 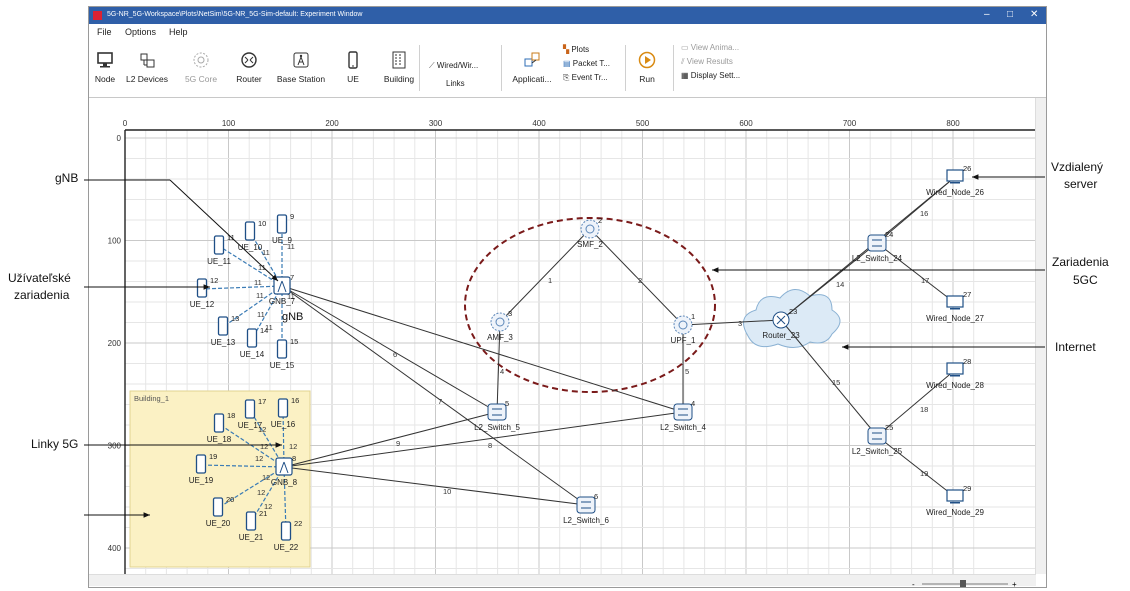 What do you see at coordinates (850, 123) in the screenshot?
I see `x-tick-label: 700` at bounding box center [850, 123].